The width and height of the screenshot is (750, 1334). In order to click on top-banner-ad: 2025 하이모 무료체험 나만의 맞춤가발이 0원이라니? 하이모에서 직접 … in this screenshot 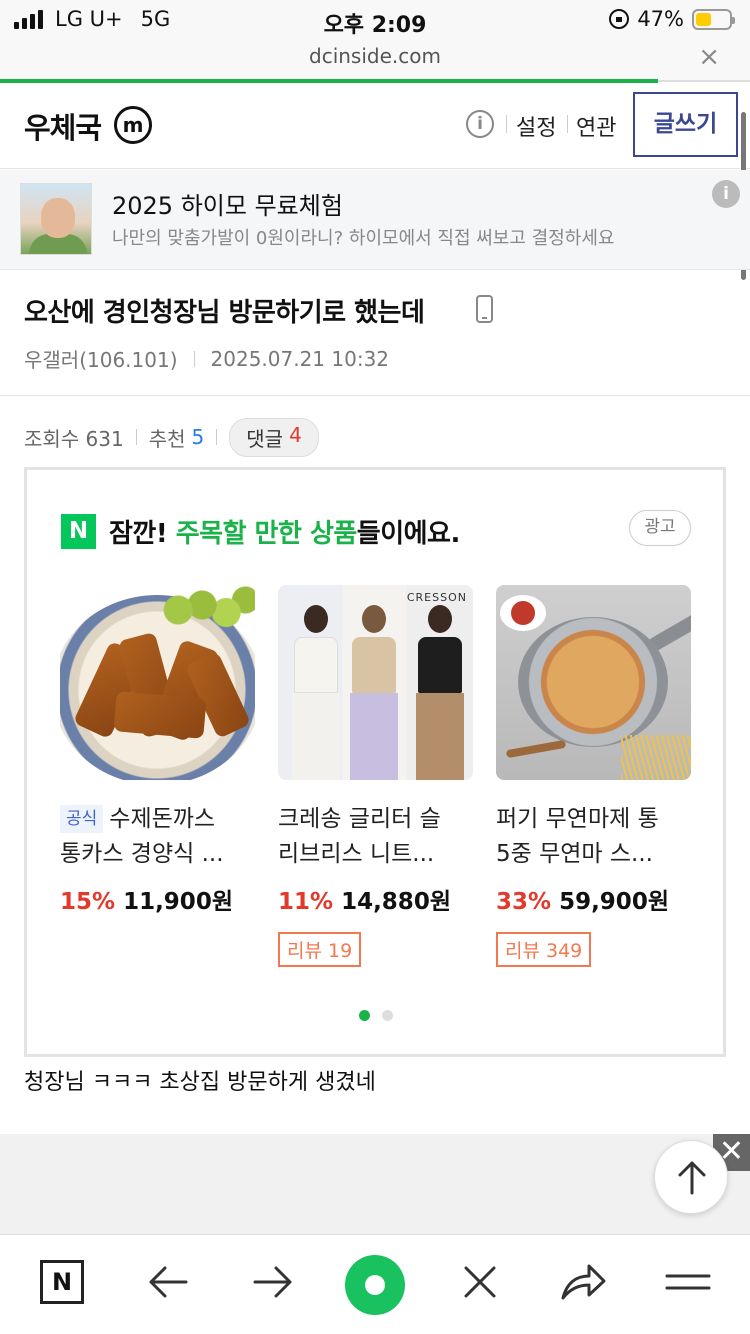, I will do `click(375, 220)`.